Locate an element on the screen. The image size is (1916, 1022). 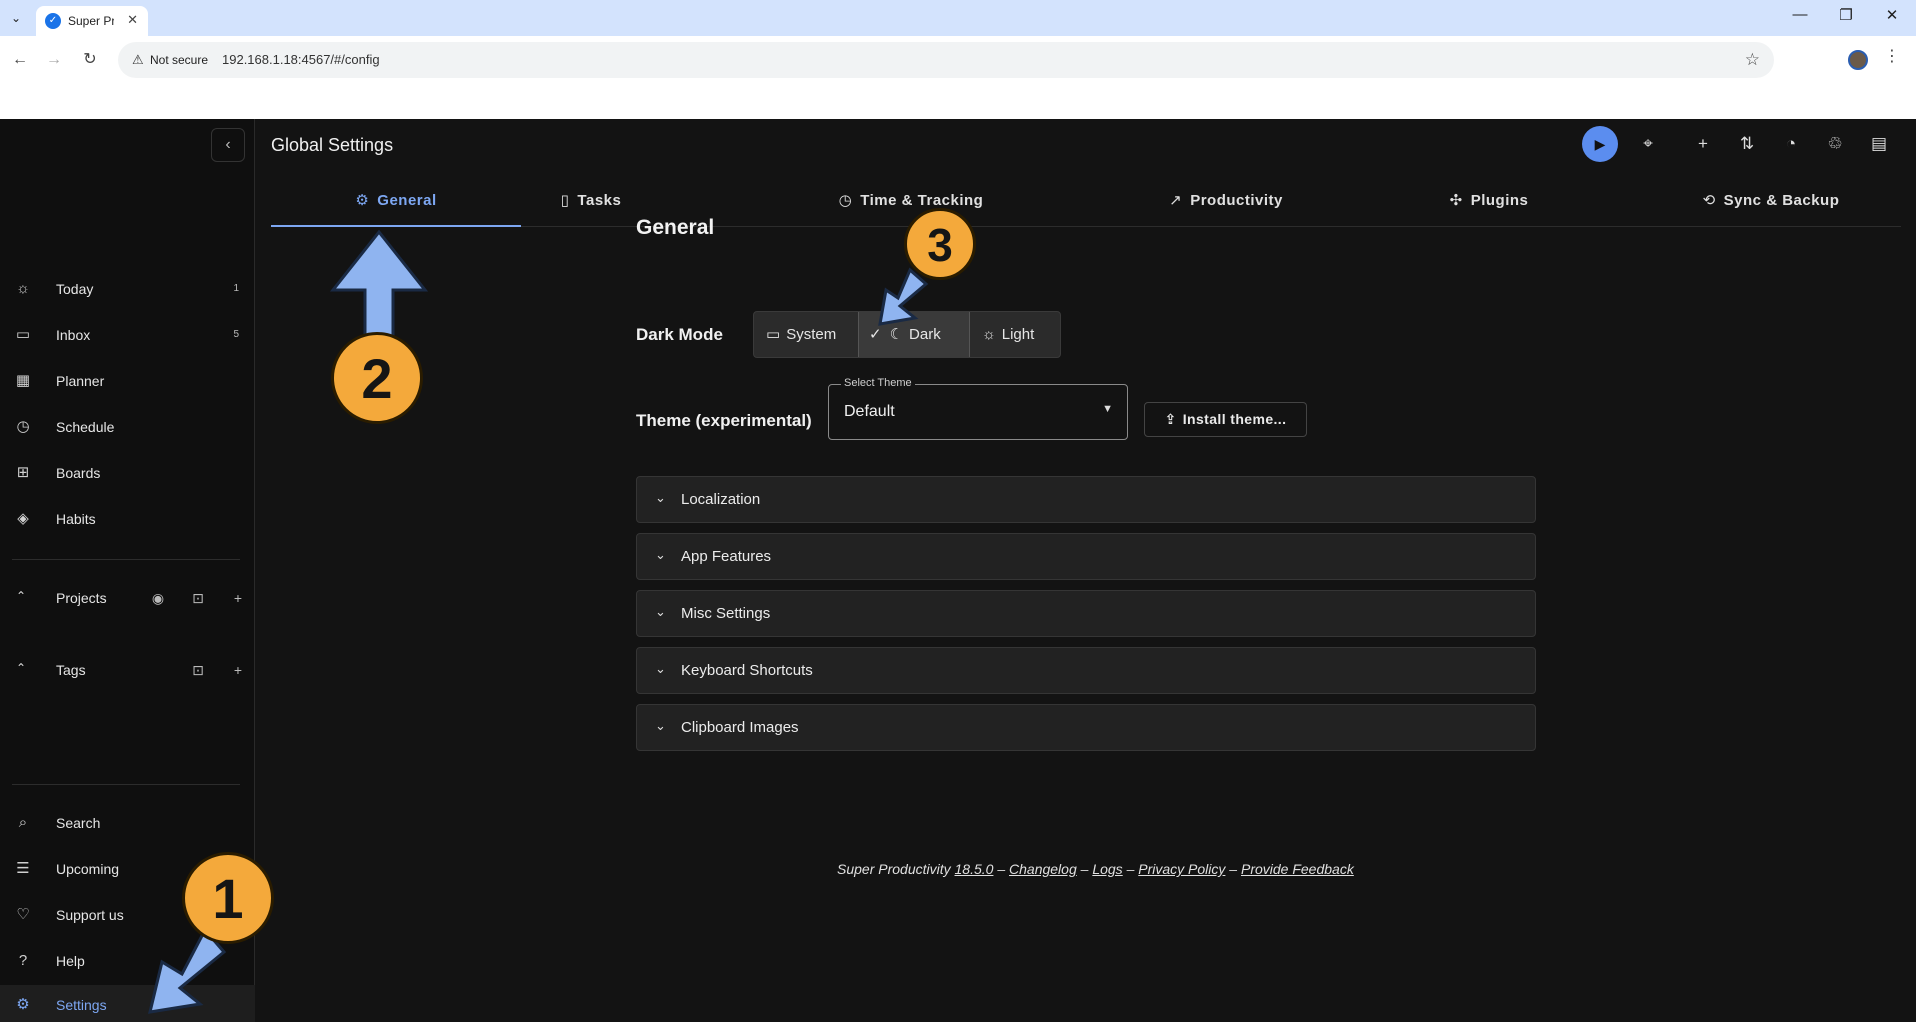
upload-icon: ⇪ is located at coordinates (1170, 419).